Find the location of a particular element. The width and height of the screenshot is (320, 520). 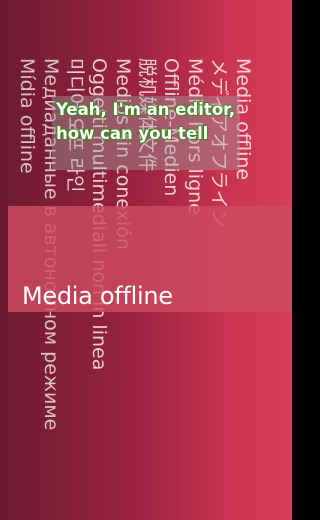

label-portuguese: Mídia offline is located at coordinates (27, 116).